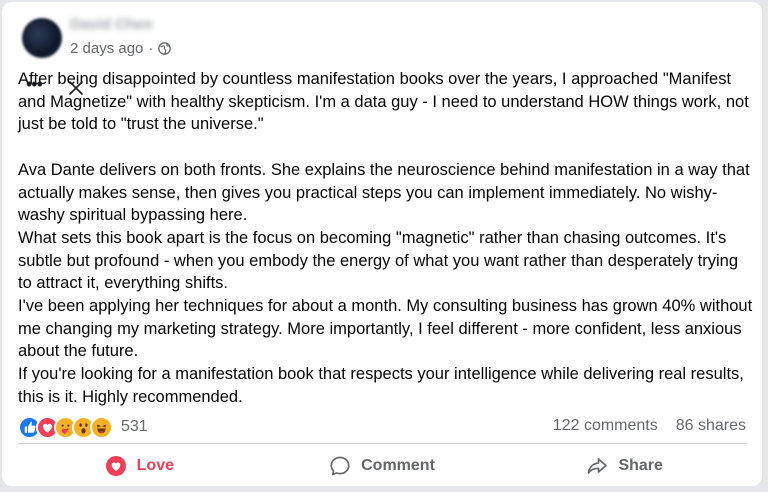 Image resolution: width=768 pixels, height=492 pixels. Describe the element at coordinates (83, 427) in the screenshot. I see `reaction-summary: 531` at that location.